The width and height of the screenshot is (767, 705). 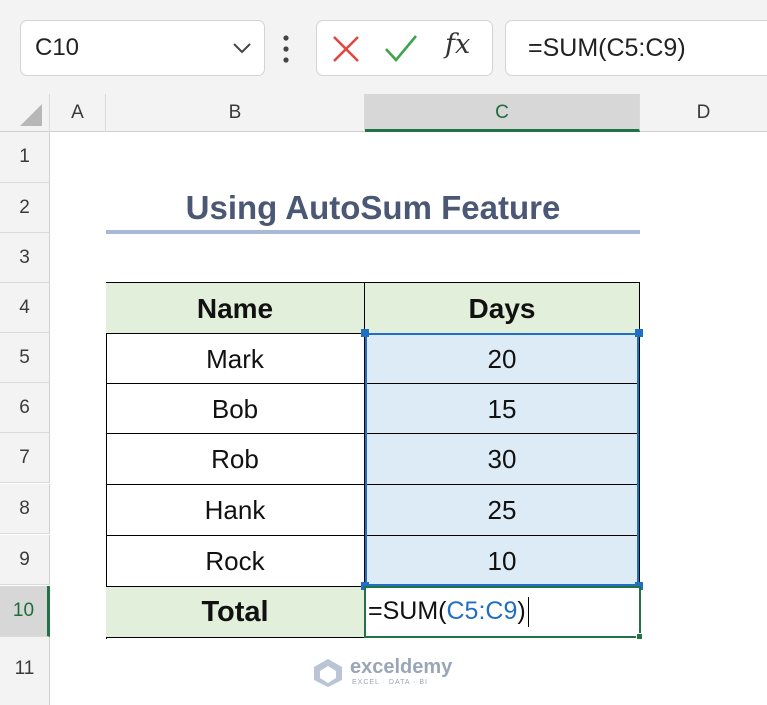 What do you see at coordinates (25, 560) in the screenshot?
I see `row-header-9: 9` at bounding box center [25, 560].